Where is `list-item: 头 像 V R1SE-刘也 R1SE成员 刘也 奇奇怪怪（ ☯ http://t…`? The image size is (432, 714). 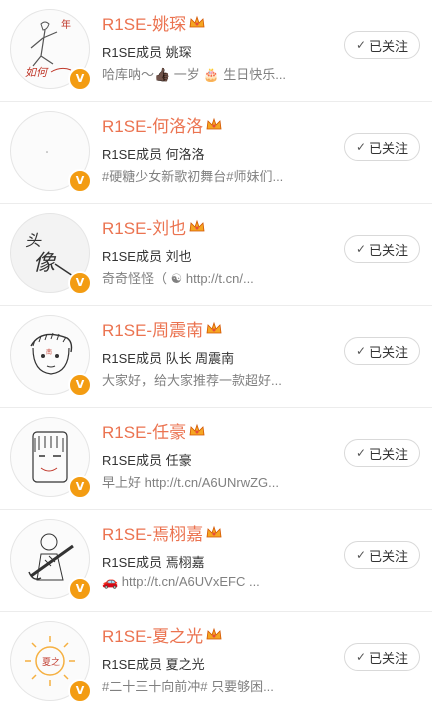 list-item: 头 像 V R1SE-刘也 R1SE成员 刘也 奇奇怪怪（ ☯ http://t… is located at coordinates (216, 255).